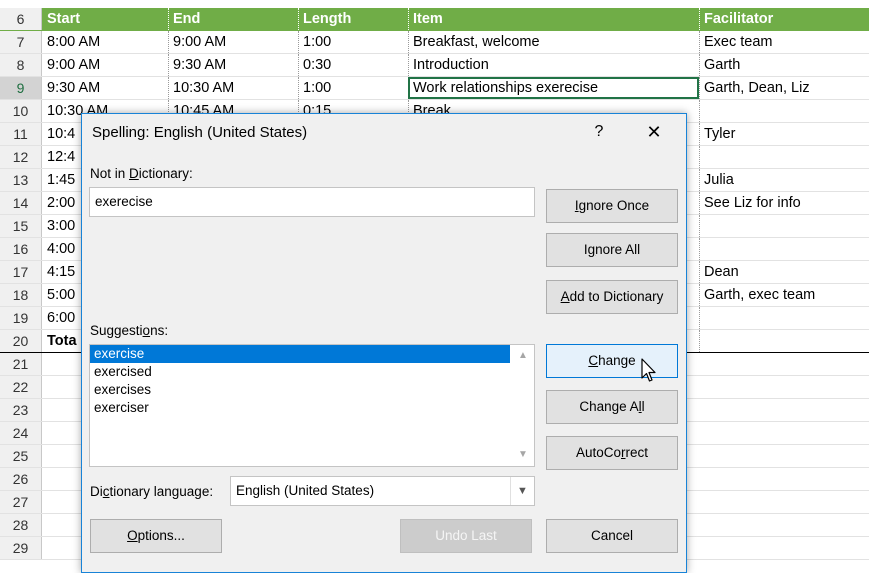 The width and height of the screenshot is (869, 573). I want to click on close-icon: ✕, so click(654, 132).